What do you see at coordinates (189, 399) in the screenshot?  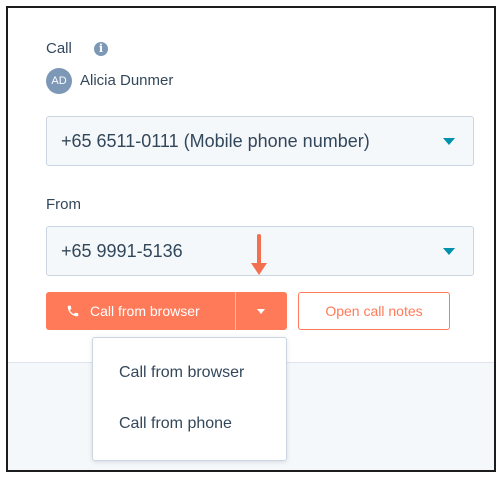 I see `call-options-menu: Call from browser Call from phone` at bounding box center [189, 399].